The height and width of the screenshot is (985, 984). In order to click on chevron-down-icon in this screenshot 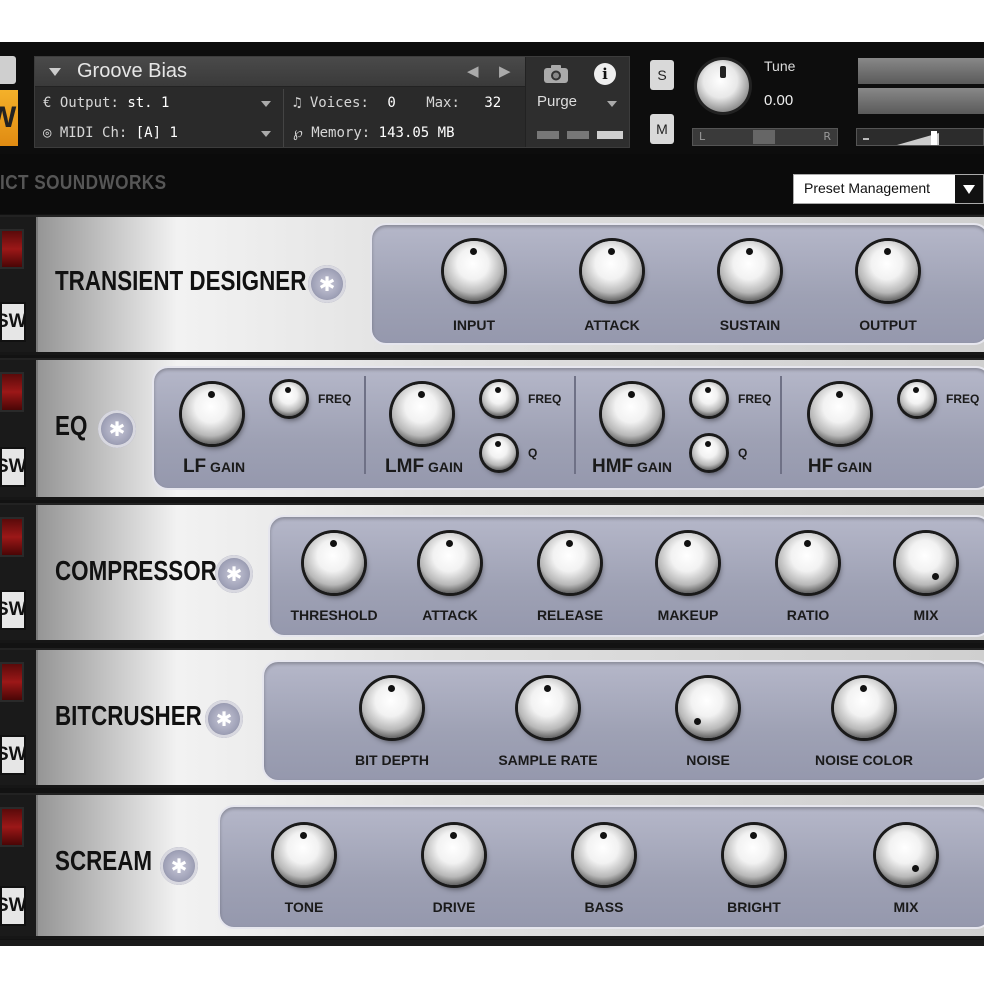, I will do `click(969, 189)`.